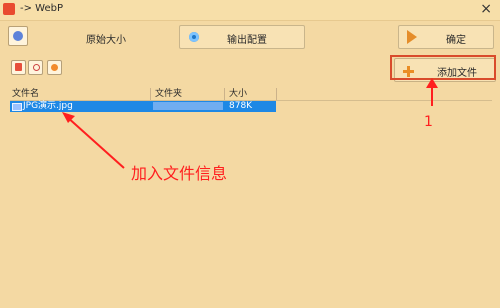 Image resolution: width=500 pixels, height=308 pixels. Describe the element at coordinates (179, 173) in the screenshot. I see `annotation-note: 加入文件信息` at that location.